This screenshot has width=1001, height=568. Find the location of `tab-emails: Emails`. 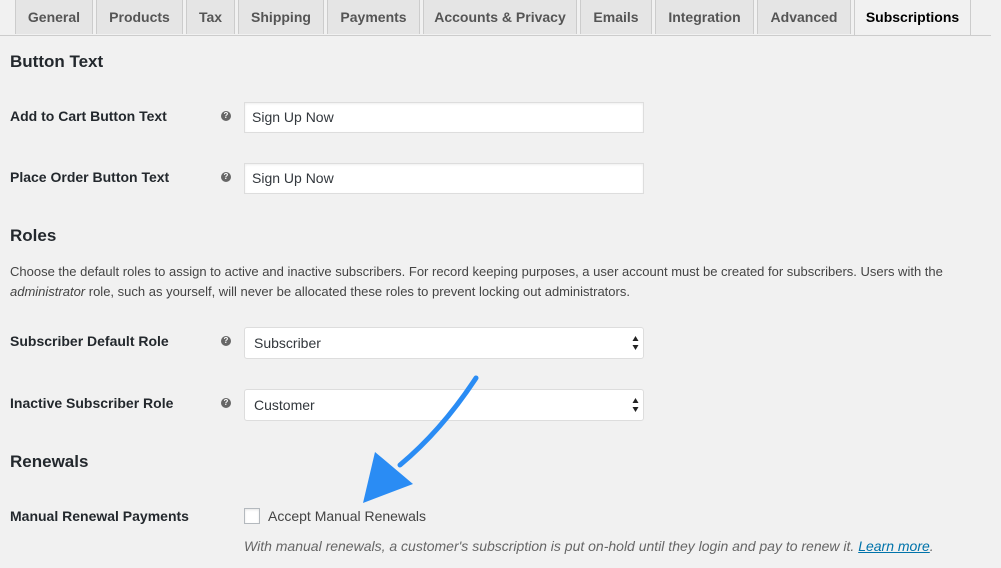

tab-emails: Emails is located at coordinates (616, 17).